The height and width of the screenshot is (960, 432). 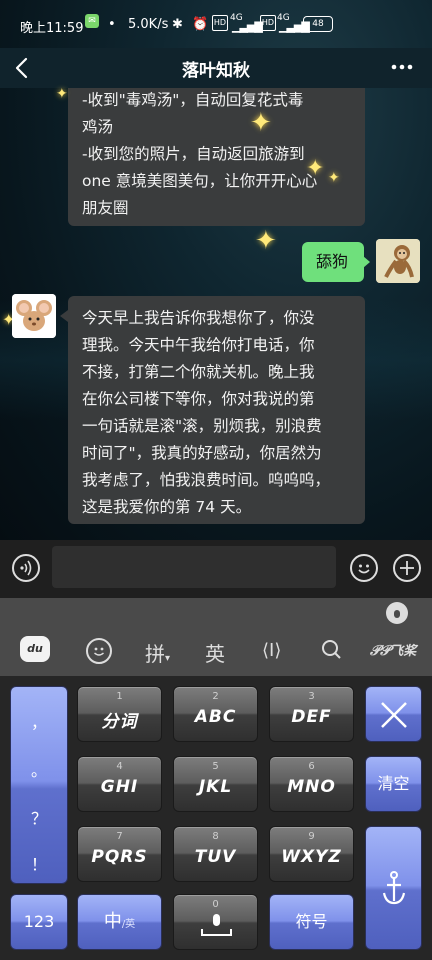 What do you see at coordinates (198, 345) in the screenshot?
I see `message-line: 理我。今天中午我给你打电话，你` at bounding box center [198, 345].